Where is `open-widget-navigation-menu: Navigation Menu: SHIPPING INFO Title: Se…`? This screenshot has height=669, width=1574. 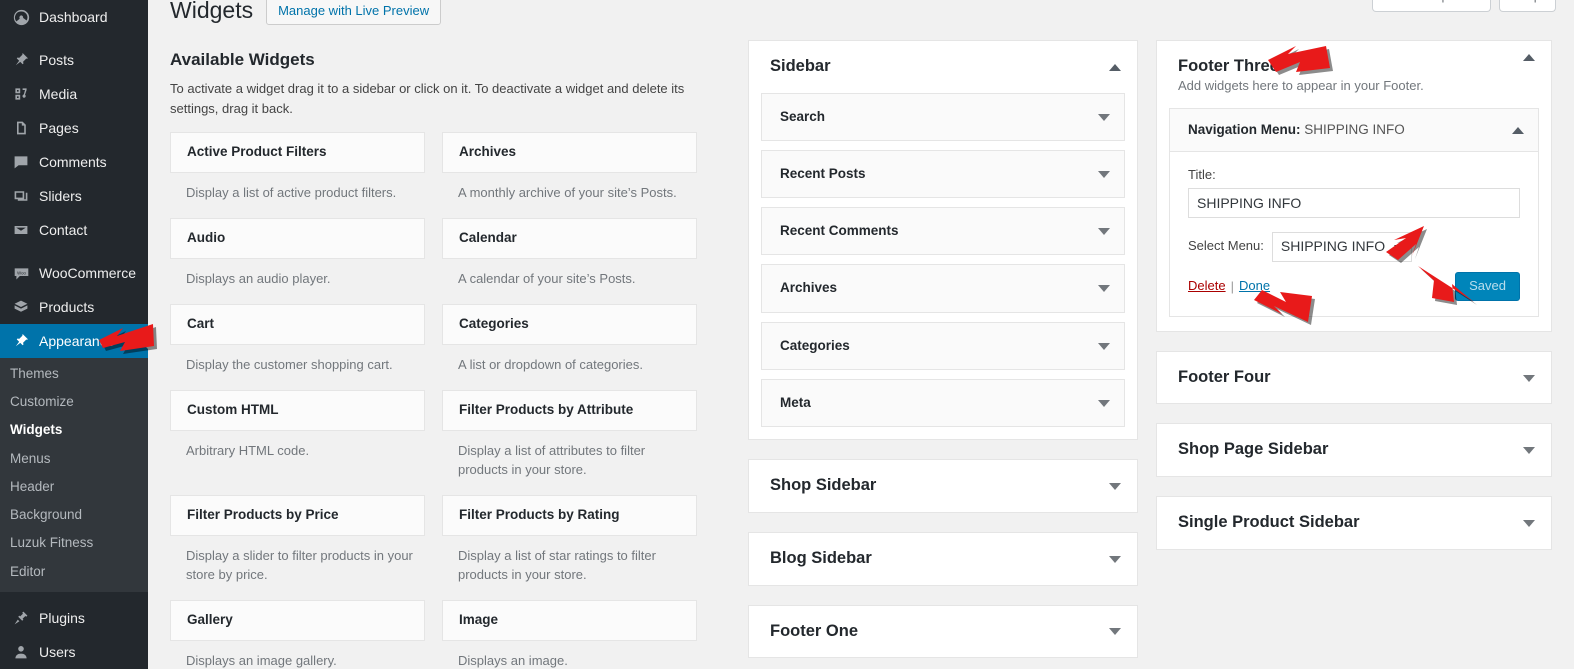
open-widget-navigation-menu: Navigation Menu: SHIPPING INFO Title: Se… is located at coordinates (1354, 212).